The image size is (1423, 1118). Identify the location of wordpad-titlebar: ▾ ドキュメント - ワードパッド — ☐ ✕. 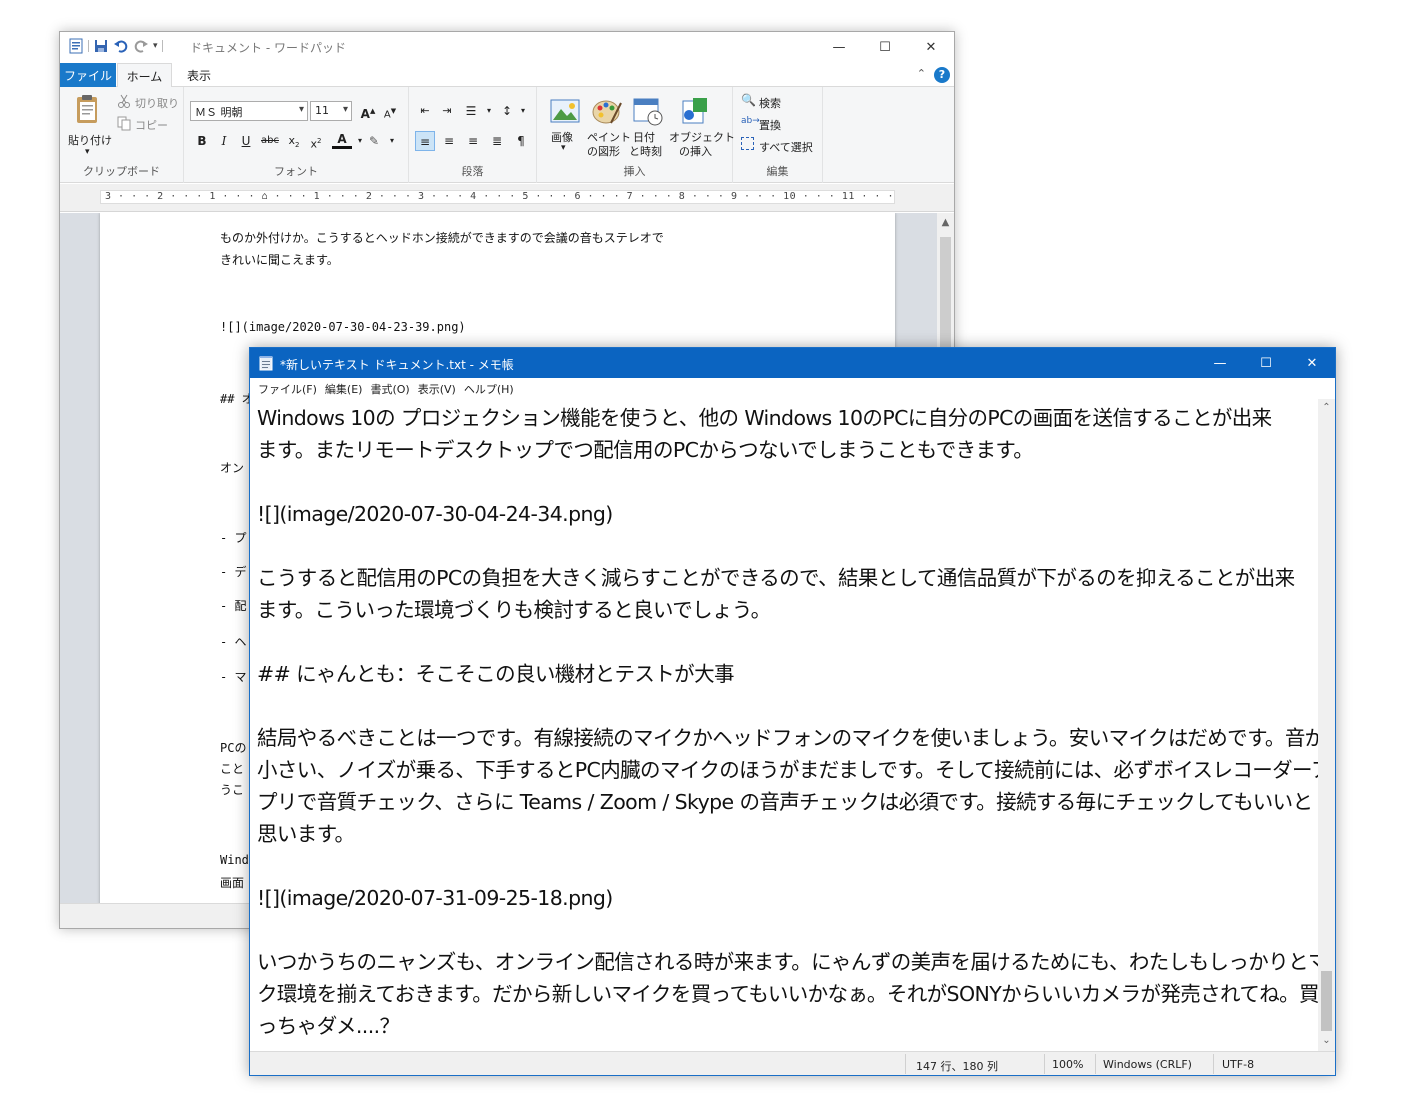
(507, 47).